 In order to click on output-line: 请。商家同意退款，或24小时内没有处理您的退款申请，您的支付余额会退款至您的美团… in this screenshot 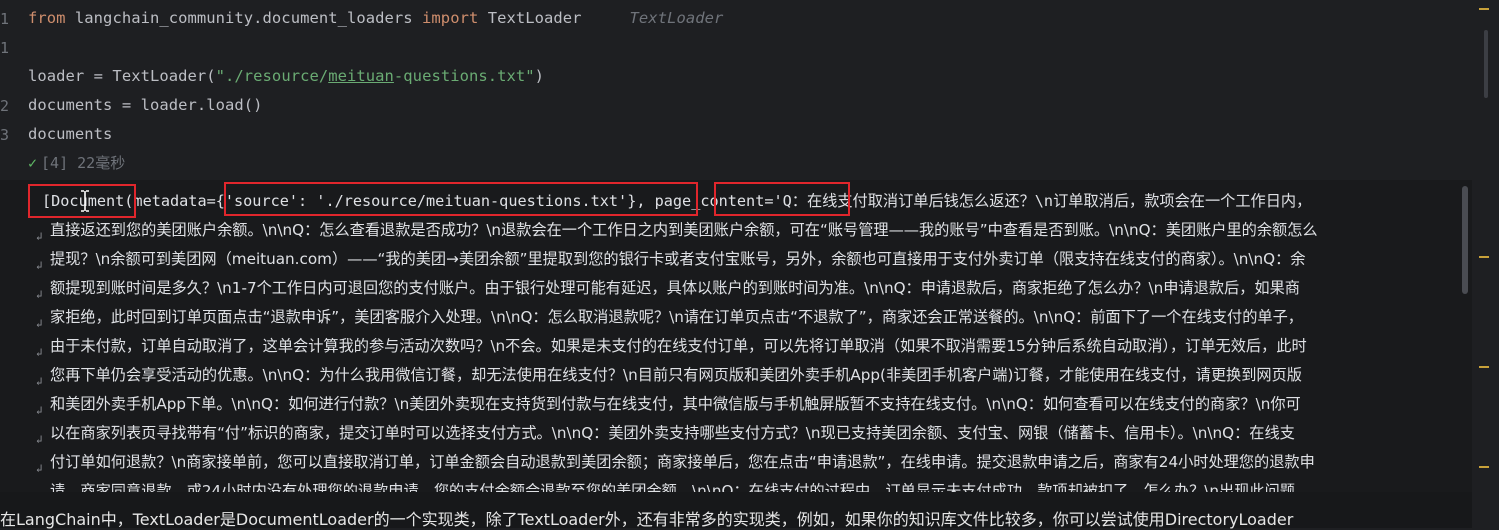, I will do `click(680, 487)`.